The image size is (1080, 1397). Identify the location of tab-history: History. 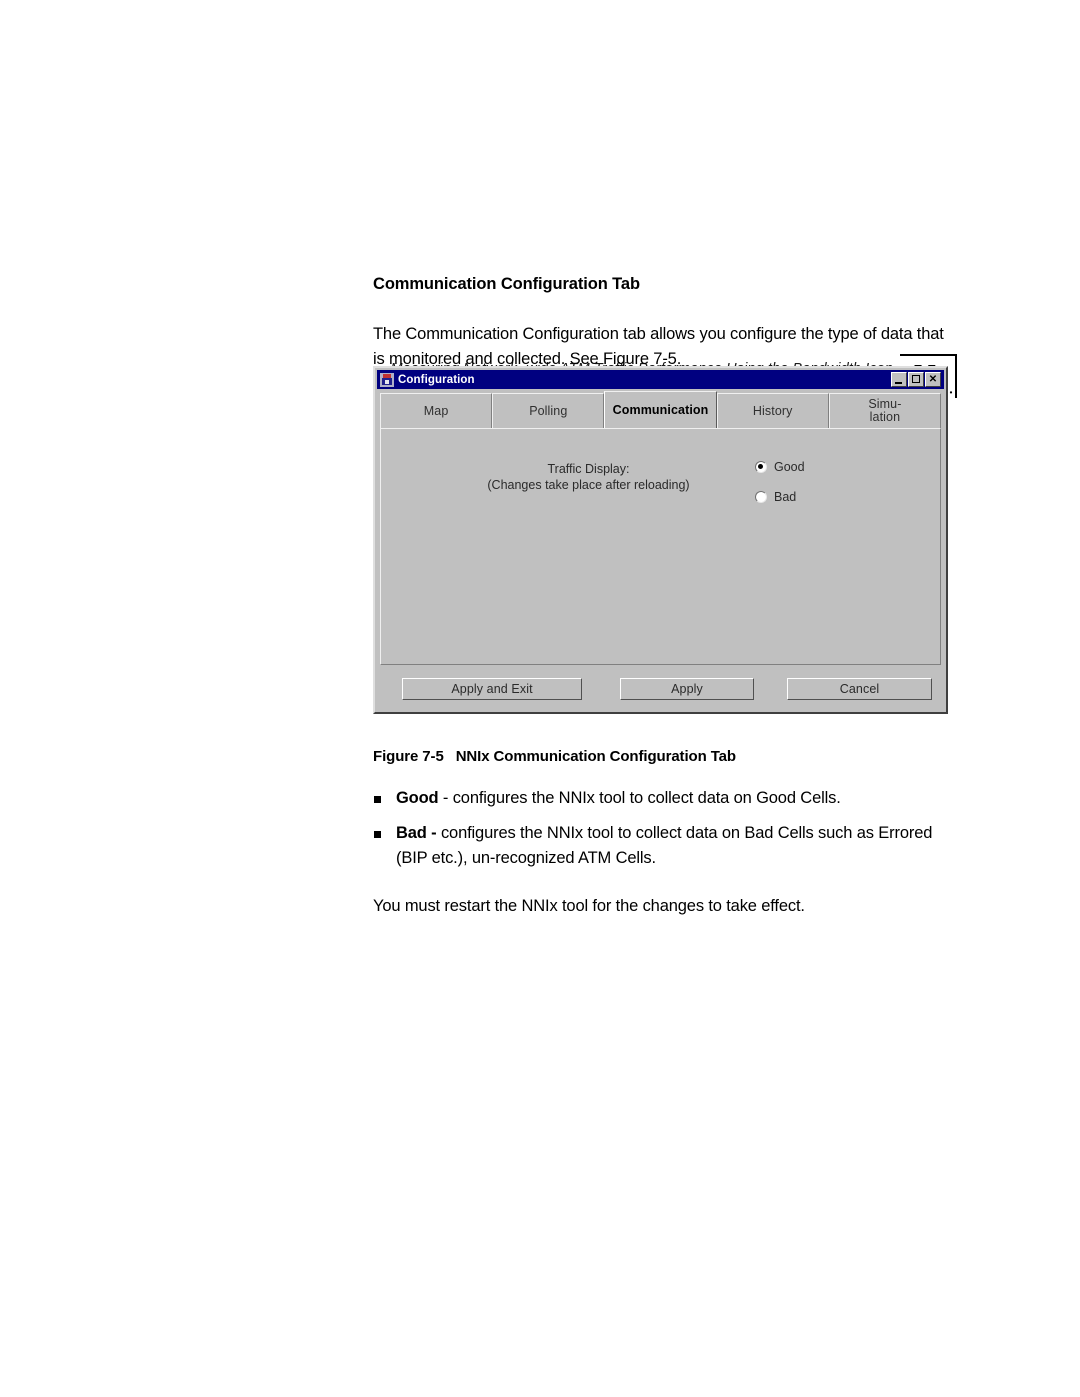
(772, 411).